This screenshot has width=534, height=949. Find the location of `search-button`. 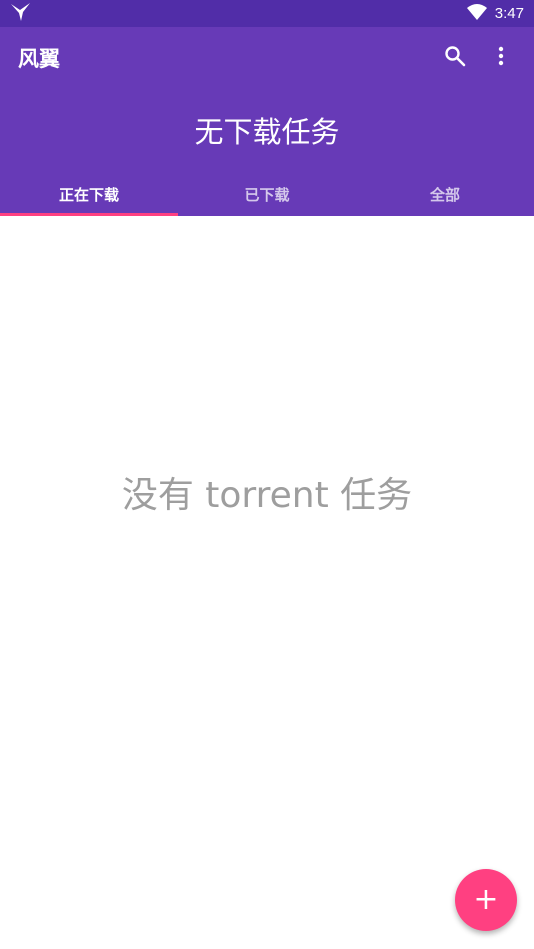

search-button is located at coordinates (455, 58).